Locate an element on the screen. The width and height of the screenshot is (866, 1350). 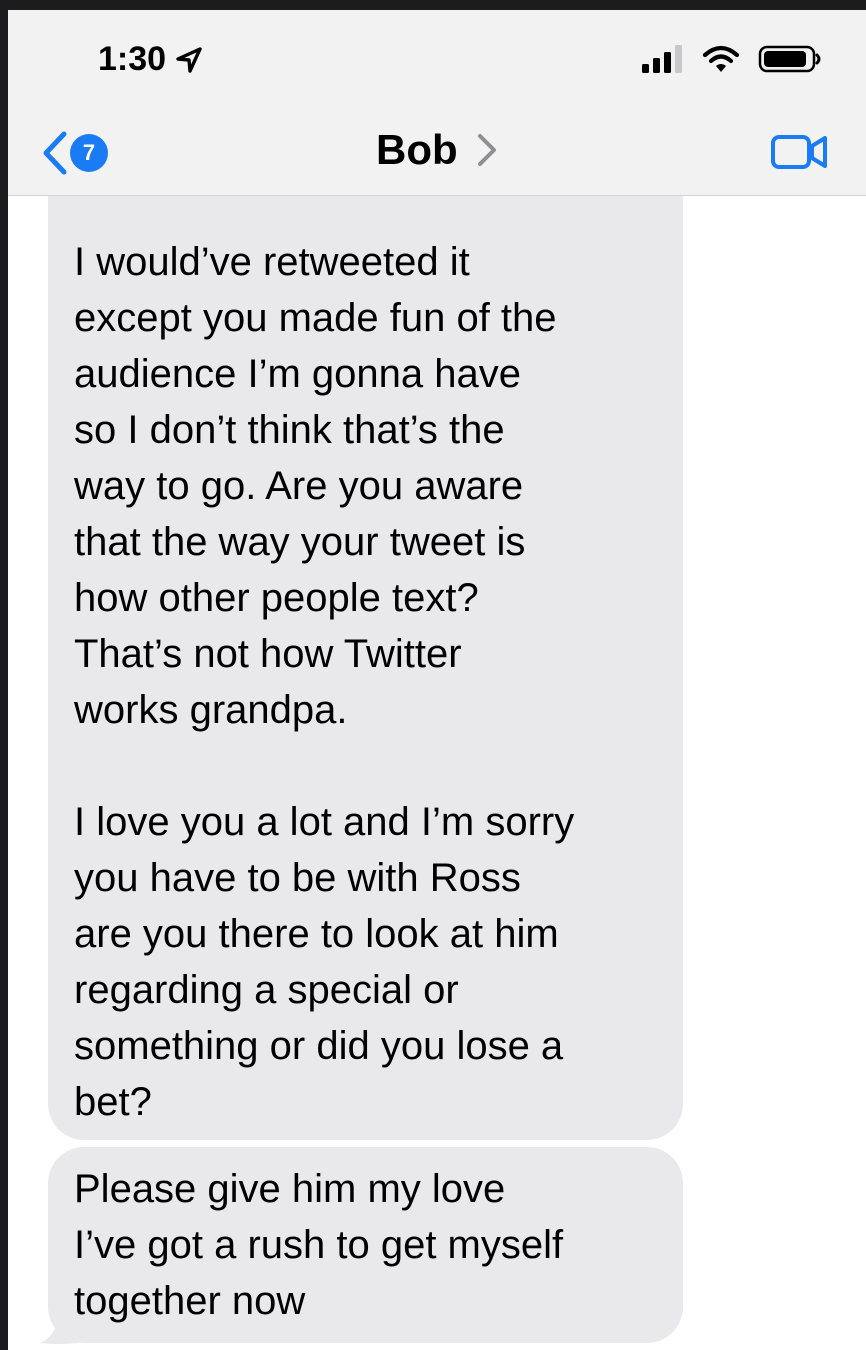
cellular-signal-icon is located at coordinates (662, 59).